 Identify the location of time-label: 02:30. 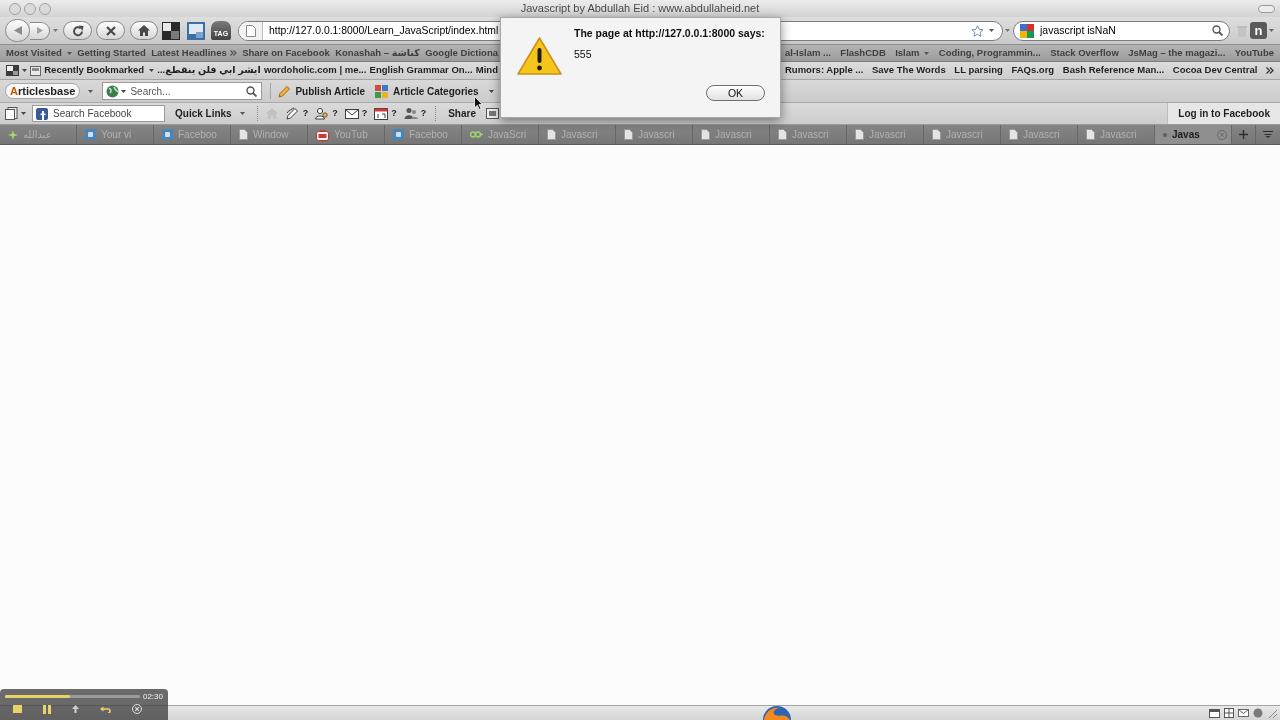
(152, 696).